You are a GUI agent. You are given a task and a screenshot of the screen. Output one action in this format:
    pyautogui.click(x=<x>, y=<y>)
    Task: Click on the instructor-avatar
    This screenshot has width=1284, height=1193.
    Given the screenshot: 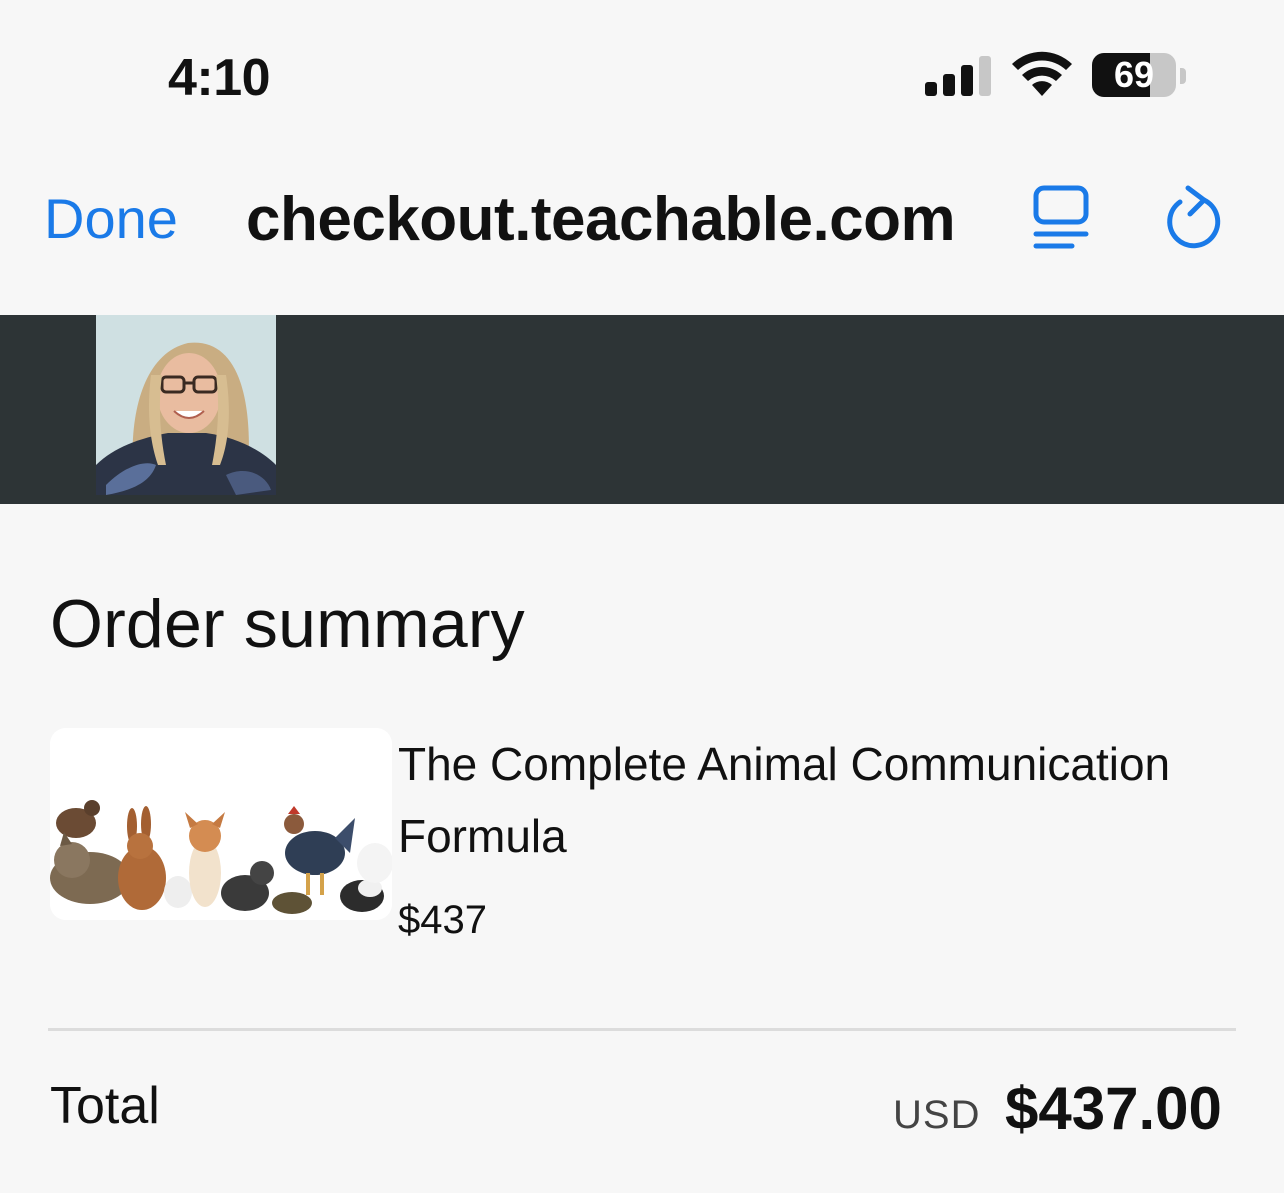 What is the action you would take?
    pyautogui.click(x=186, y=405)
    